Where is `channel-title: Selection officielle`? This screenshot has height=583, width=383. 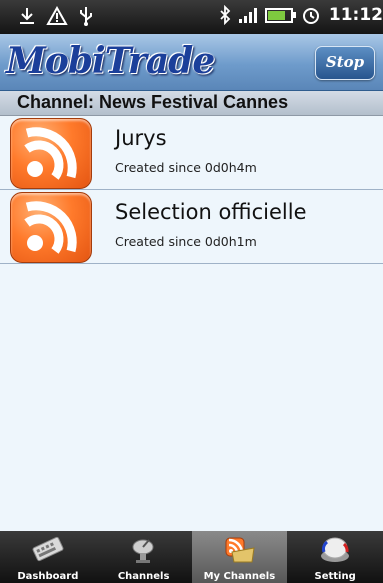
channel-title: Selection officielle is located at coordinates (211, 212).